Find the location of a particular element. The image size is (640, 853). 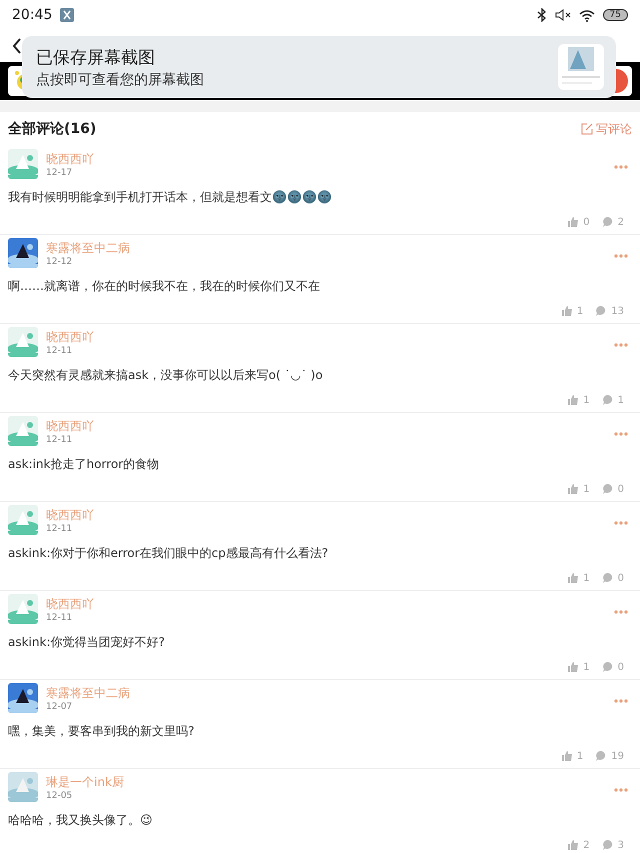

wifi-icon is located at coordinates (586, 15).